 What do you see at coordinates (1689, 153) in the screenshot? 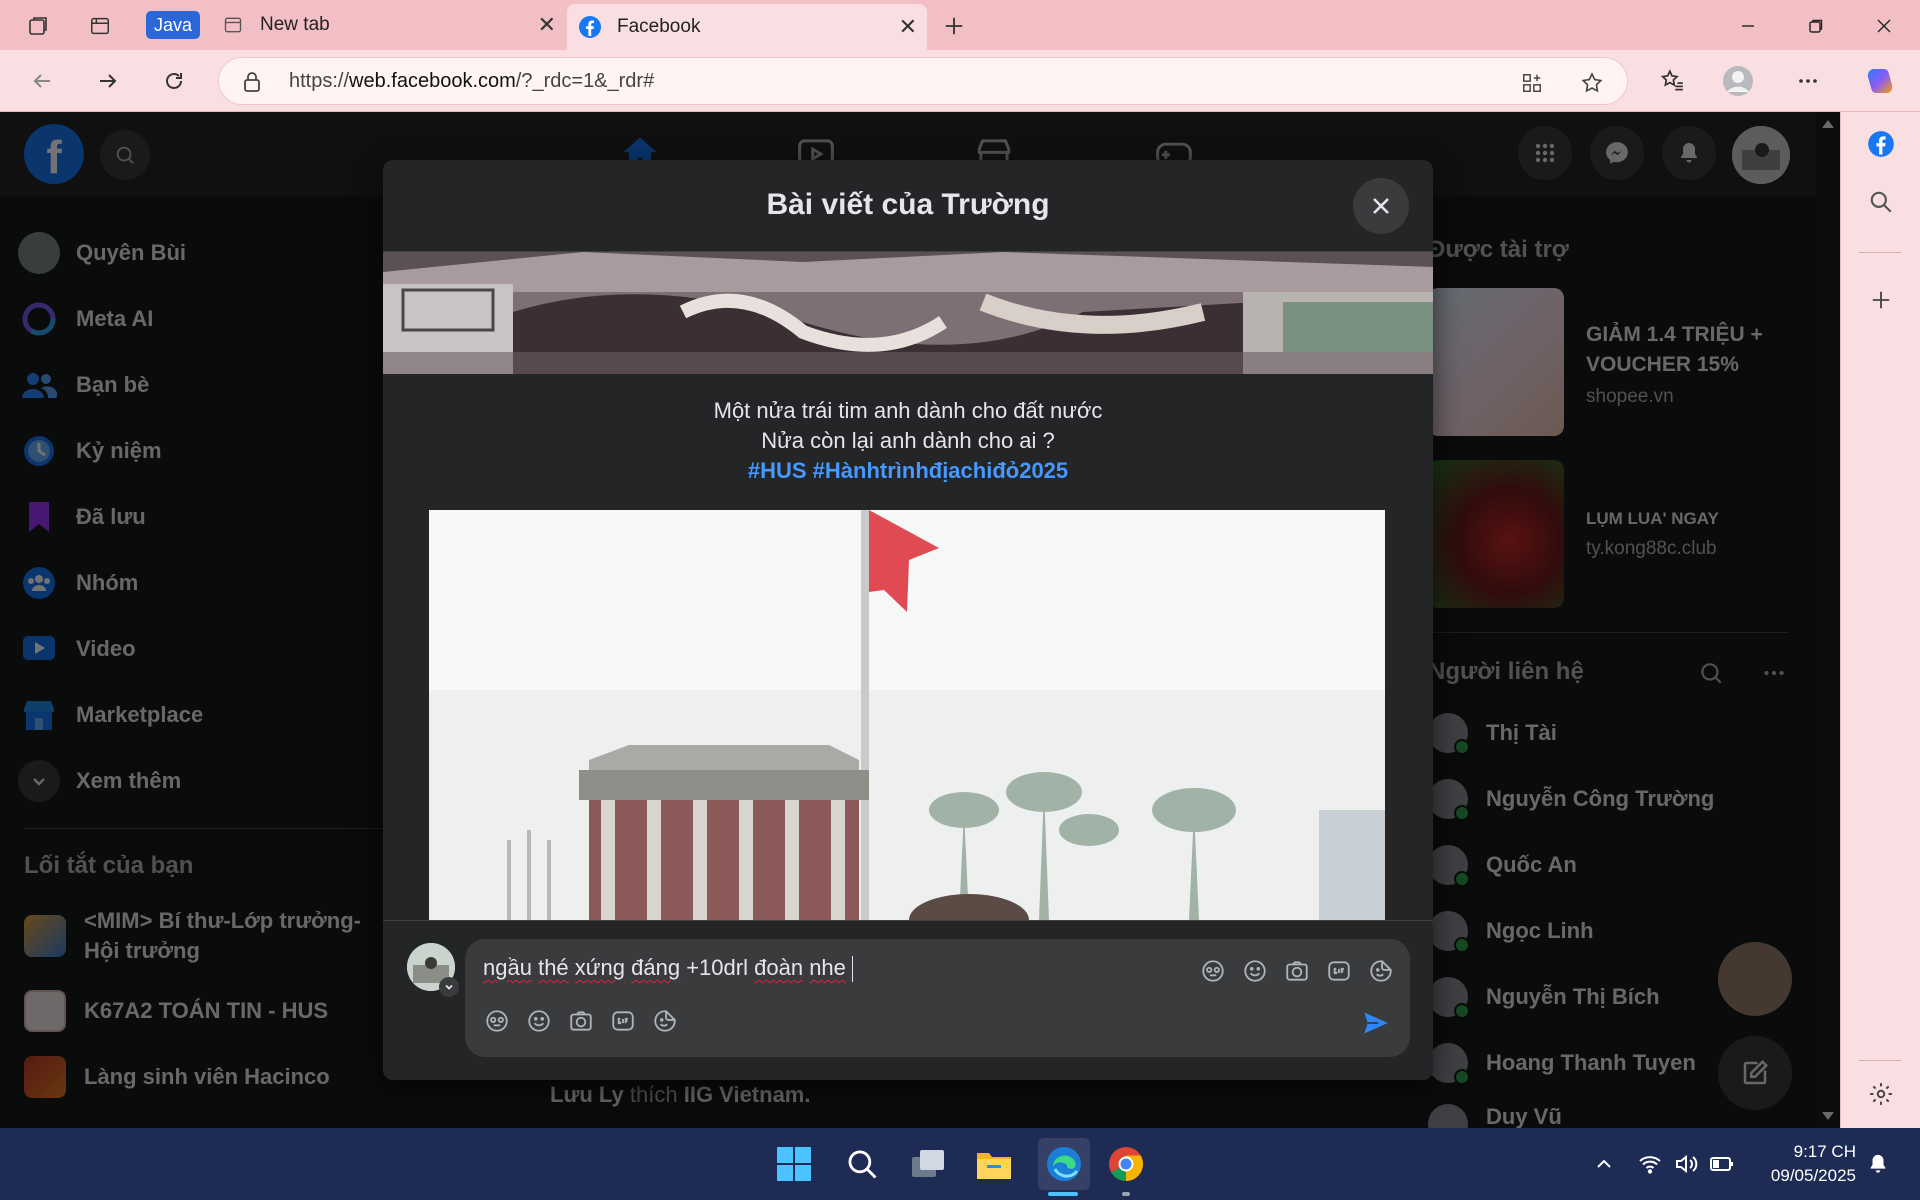
I see `notifications-bell-icon` at bounding box center [1689, 153].